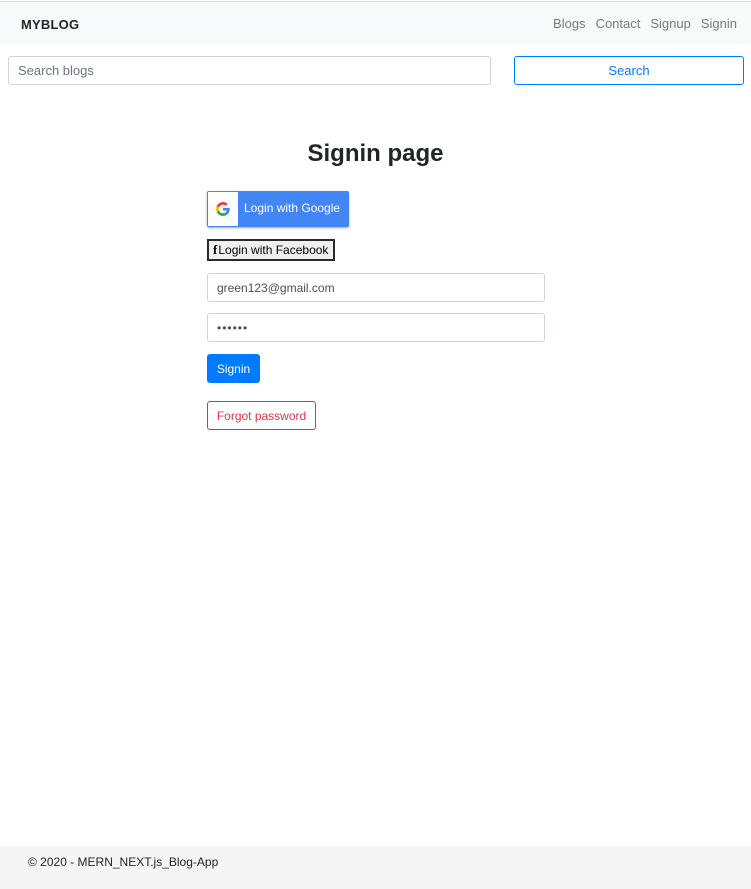 This screenshot has width=751, height=889. I want to click on nav-links: Blogs Contact Signup Signin, so click(645, 23).